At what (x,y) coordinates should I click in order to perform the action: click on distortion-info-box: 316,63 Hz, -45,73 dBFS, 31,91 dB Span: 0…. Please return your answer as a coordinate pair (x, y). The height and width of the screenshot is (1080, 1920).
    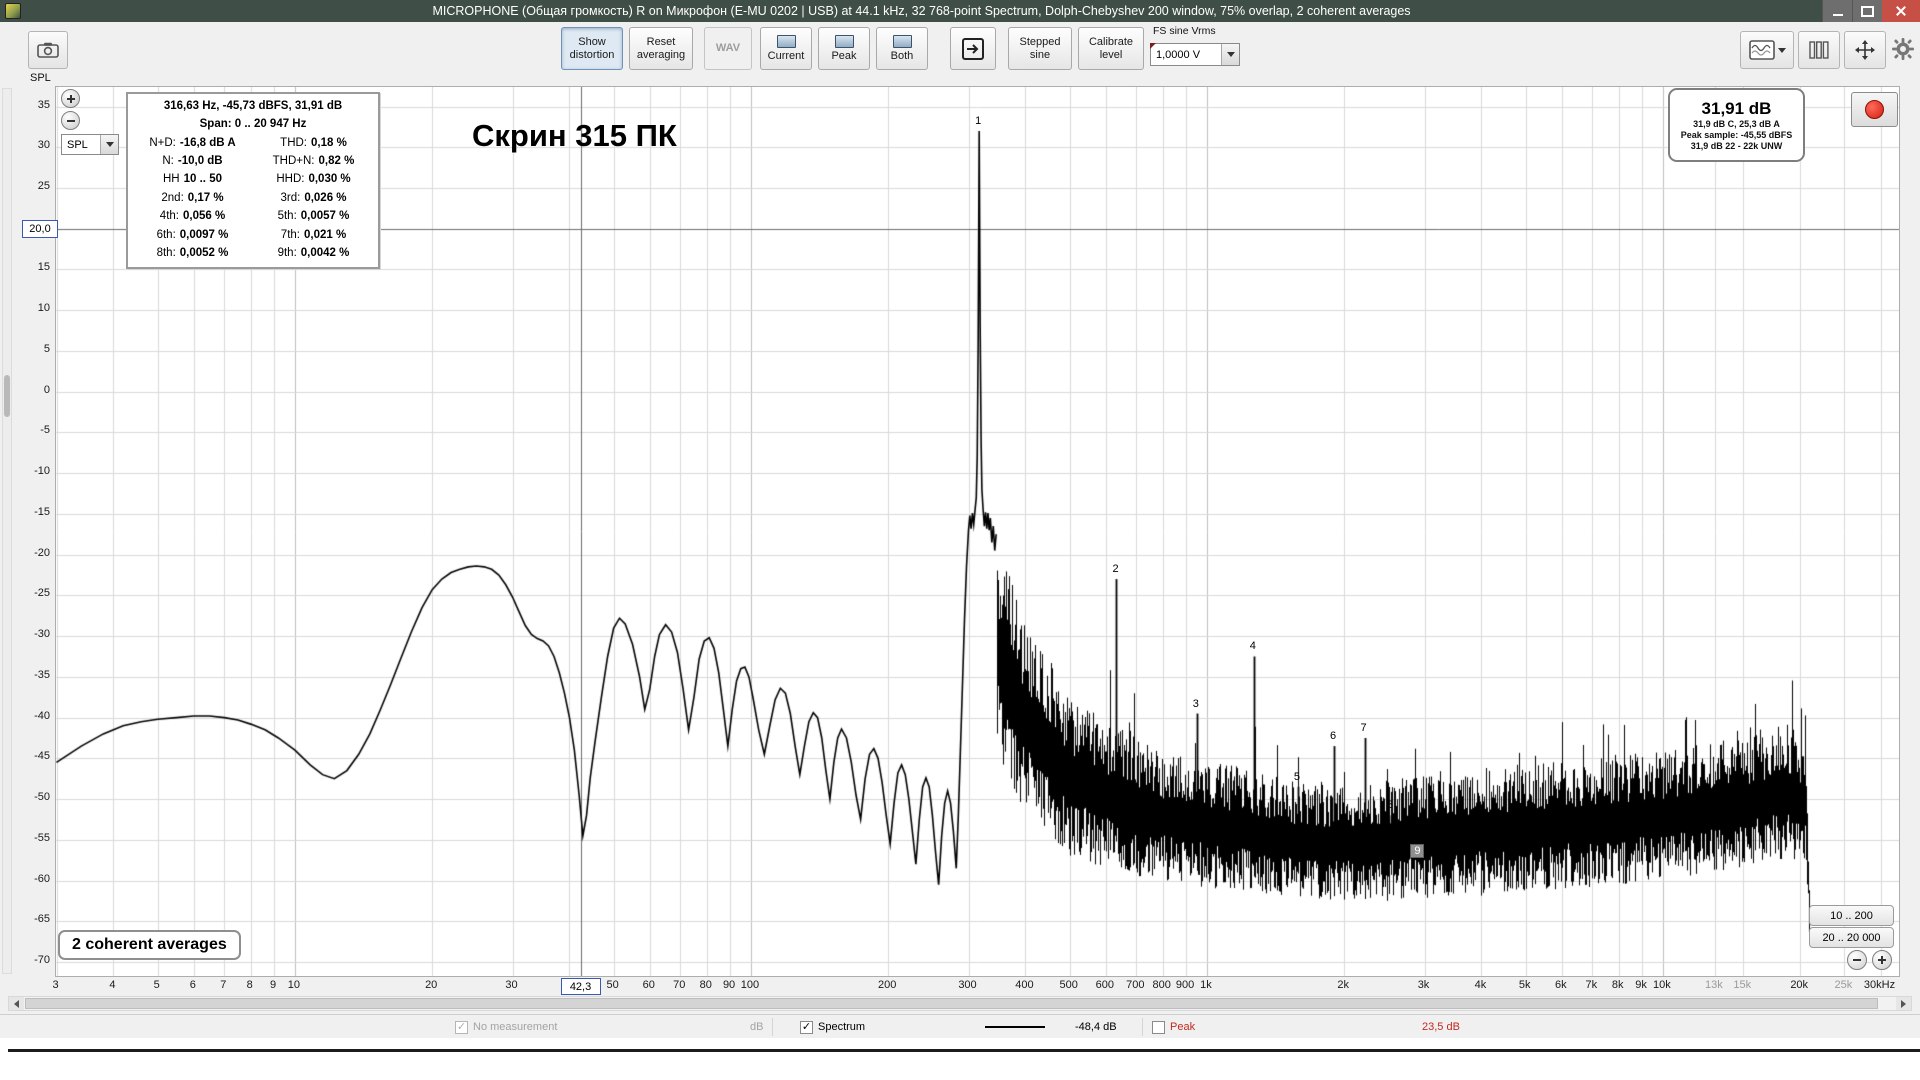
    Looking at the image, I should click on (253, 181).